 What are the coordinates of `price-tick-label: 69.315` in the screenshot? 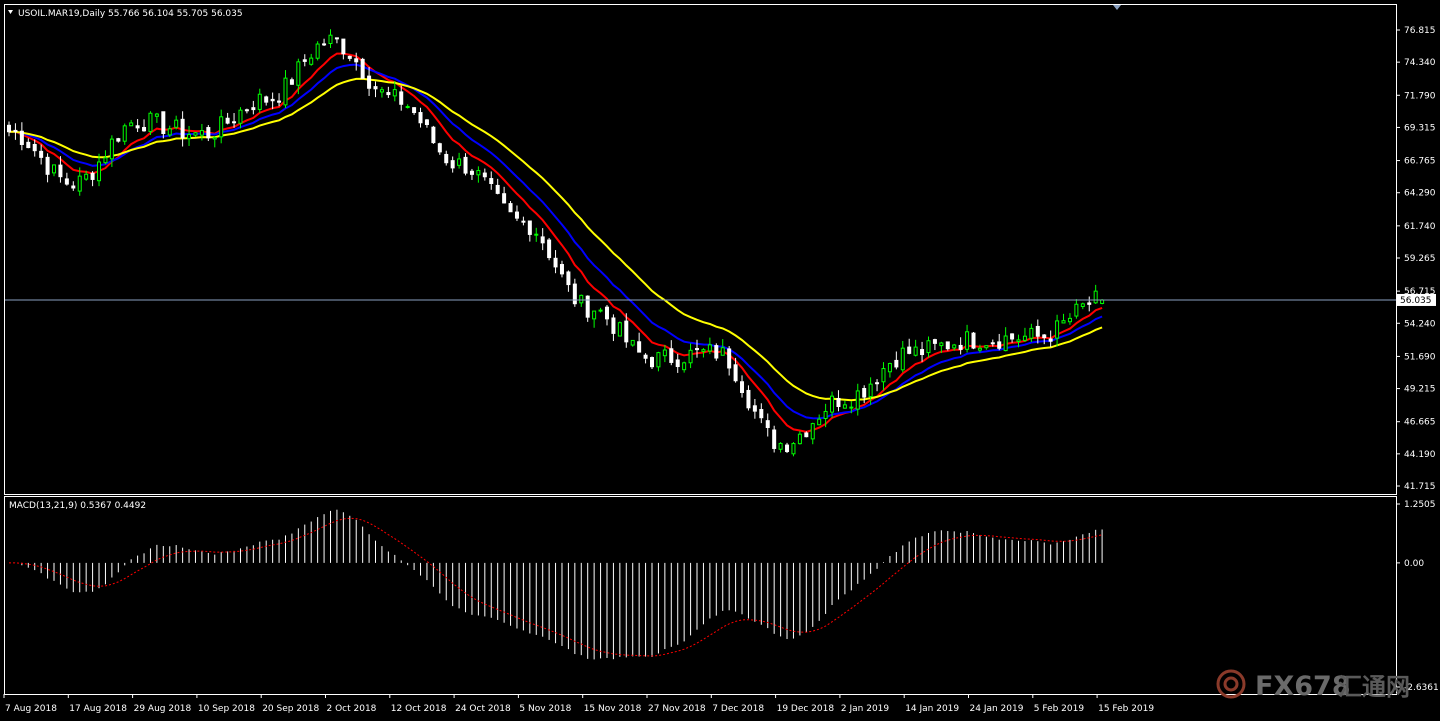 It's located at (1420, 128).